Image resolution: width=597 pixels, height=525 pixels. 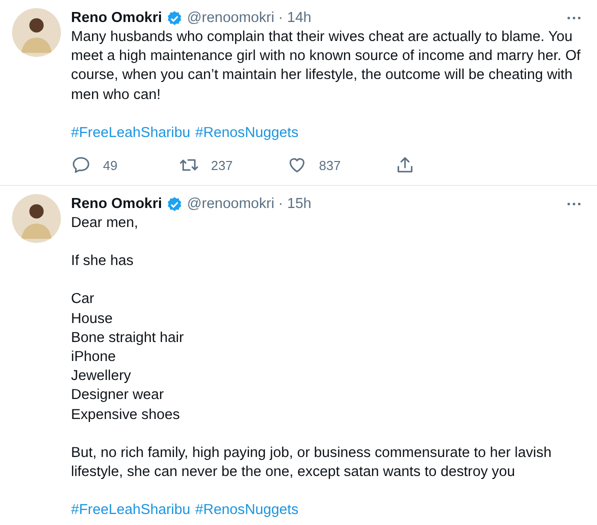 What do you see at coordinates (299, 204) in the screenshot?
I see `tweet-time: 15h` at bounding box center [299, 204].